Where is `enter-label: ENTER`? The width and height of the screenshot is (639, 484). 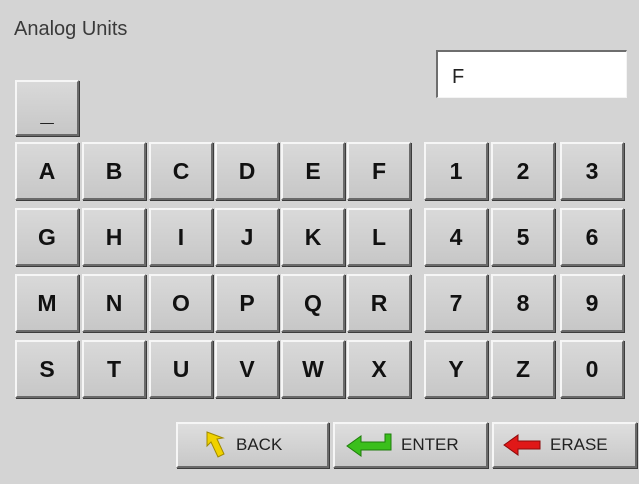 enter-label: ENTER is located at coordinates (430, 444).